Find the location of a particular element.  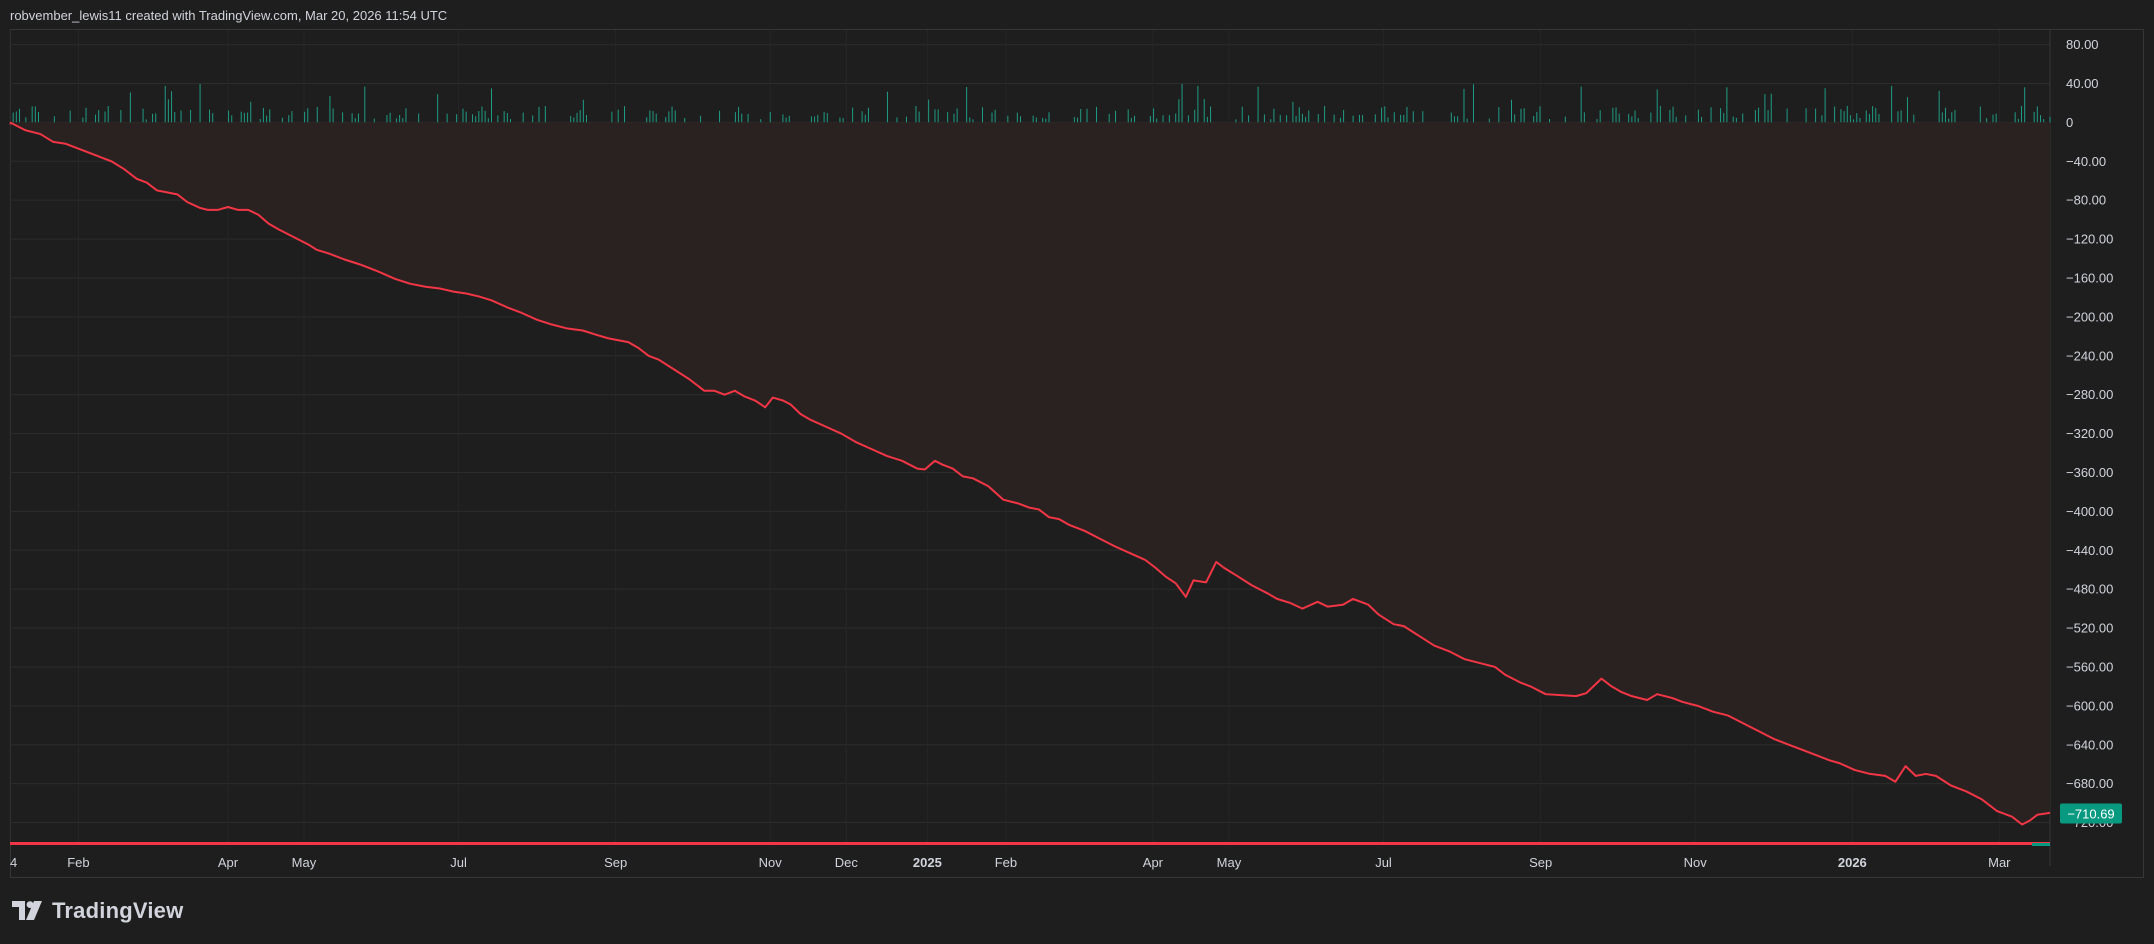

last-value-badge: −710.69 is located at coordinates (2091, 813).